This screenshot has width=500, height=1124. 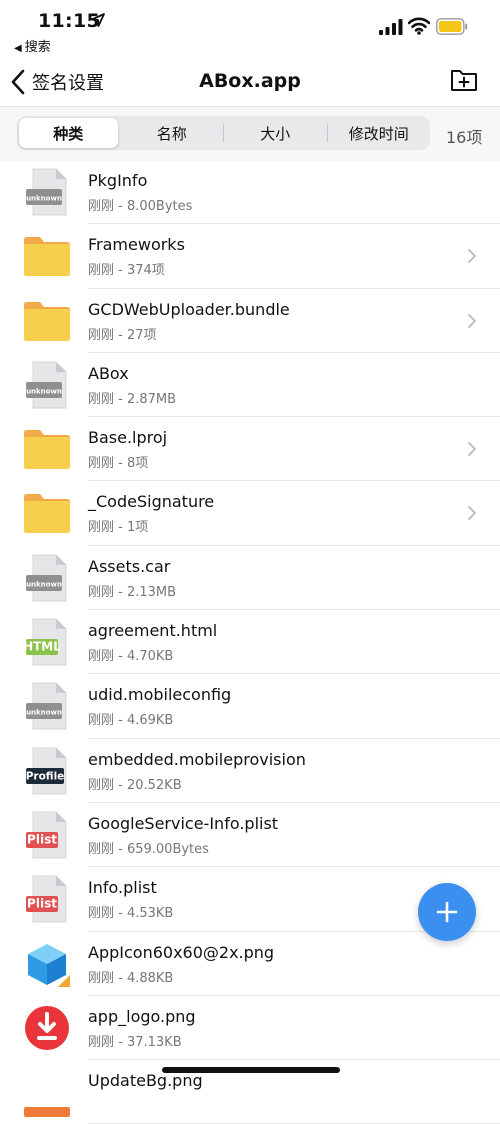 I want to click on nav-bar: 签名设置 ABox.app, so click(x=250, y=81).